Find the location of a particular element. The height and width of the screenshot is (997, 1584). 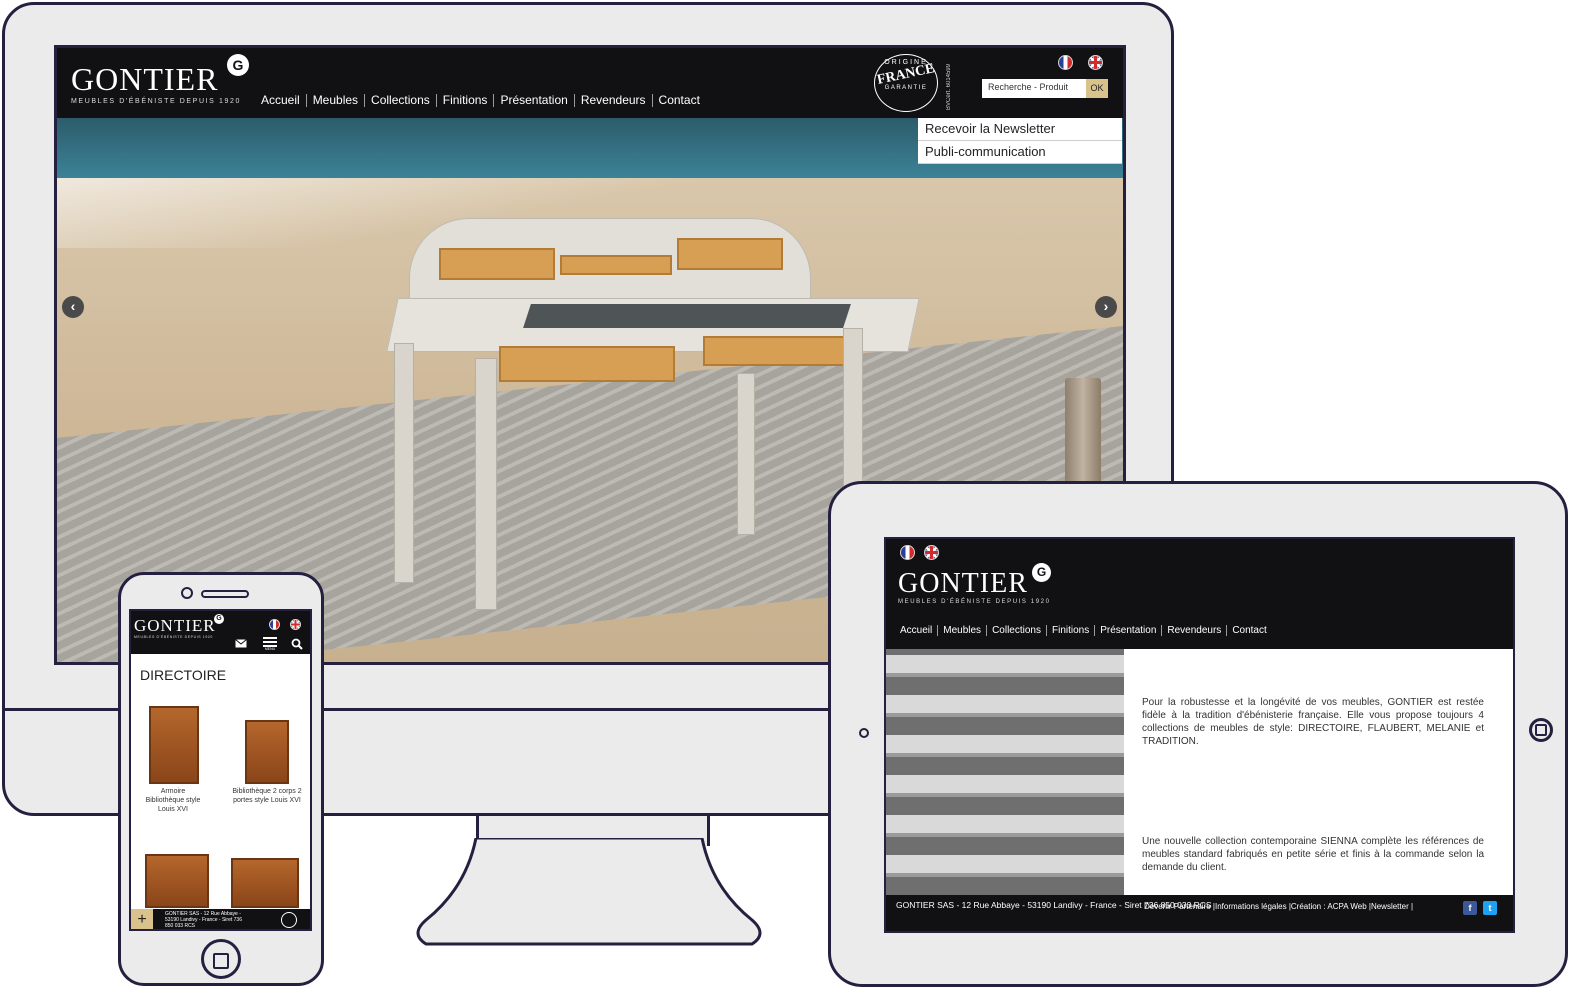

phone-logo: GONTIER G MEUBLES D'ÉBÉNISTE DEPUIS 1920 is located at coordinates (179, 626).